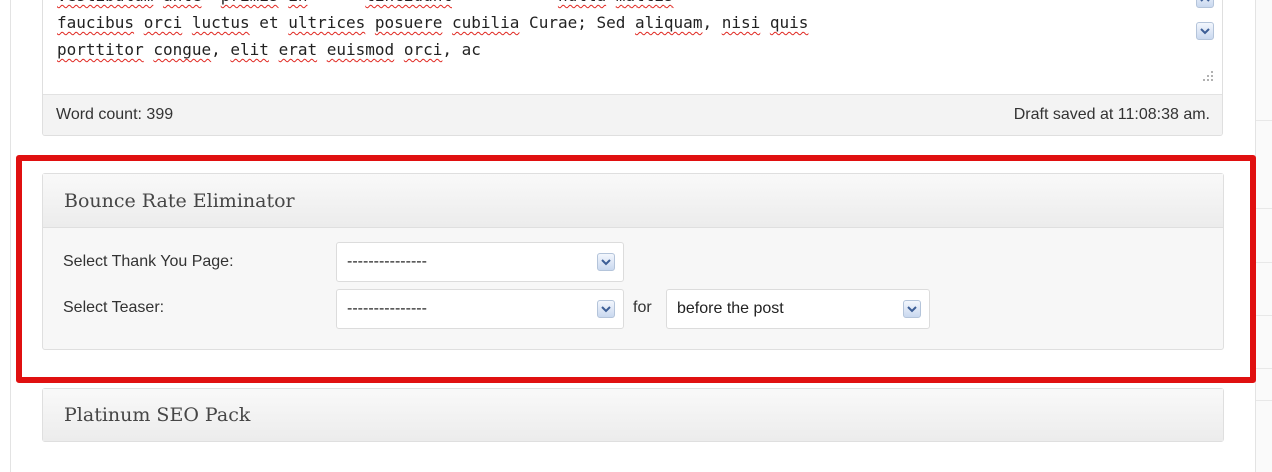  What do you see at coordinates (269, 22) in the screenshot?
I see `editor-text-segment: et` at bounding box center [269, 22].